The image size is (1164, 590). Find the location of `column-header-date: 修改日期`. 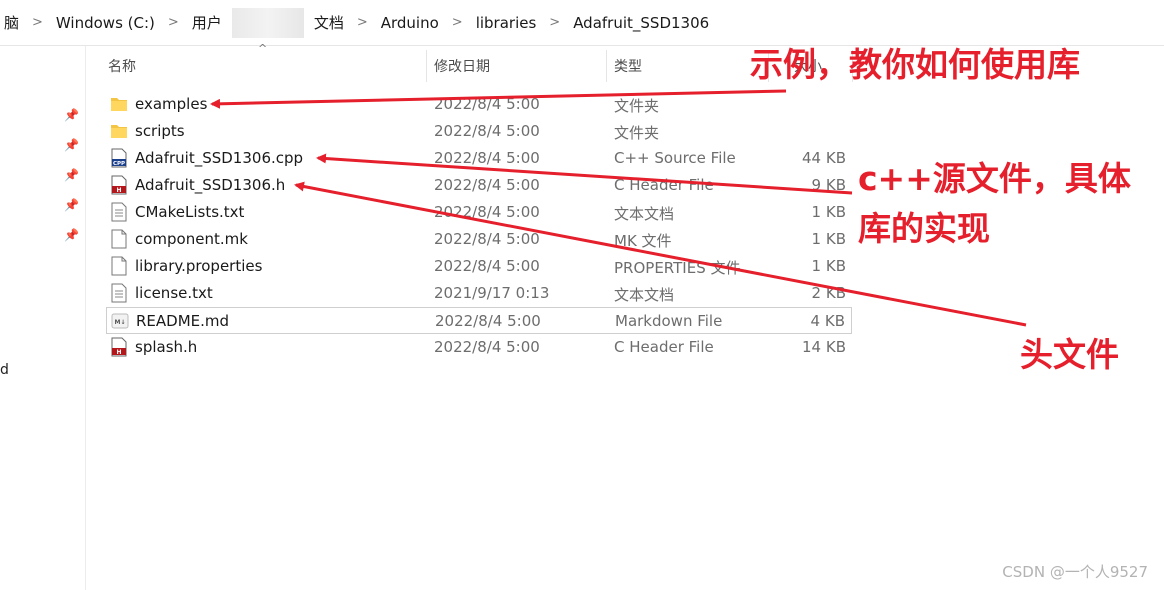

column-header-date: 修改日期 is located at coordinates (462, 66).